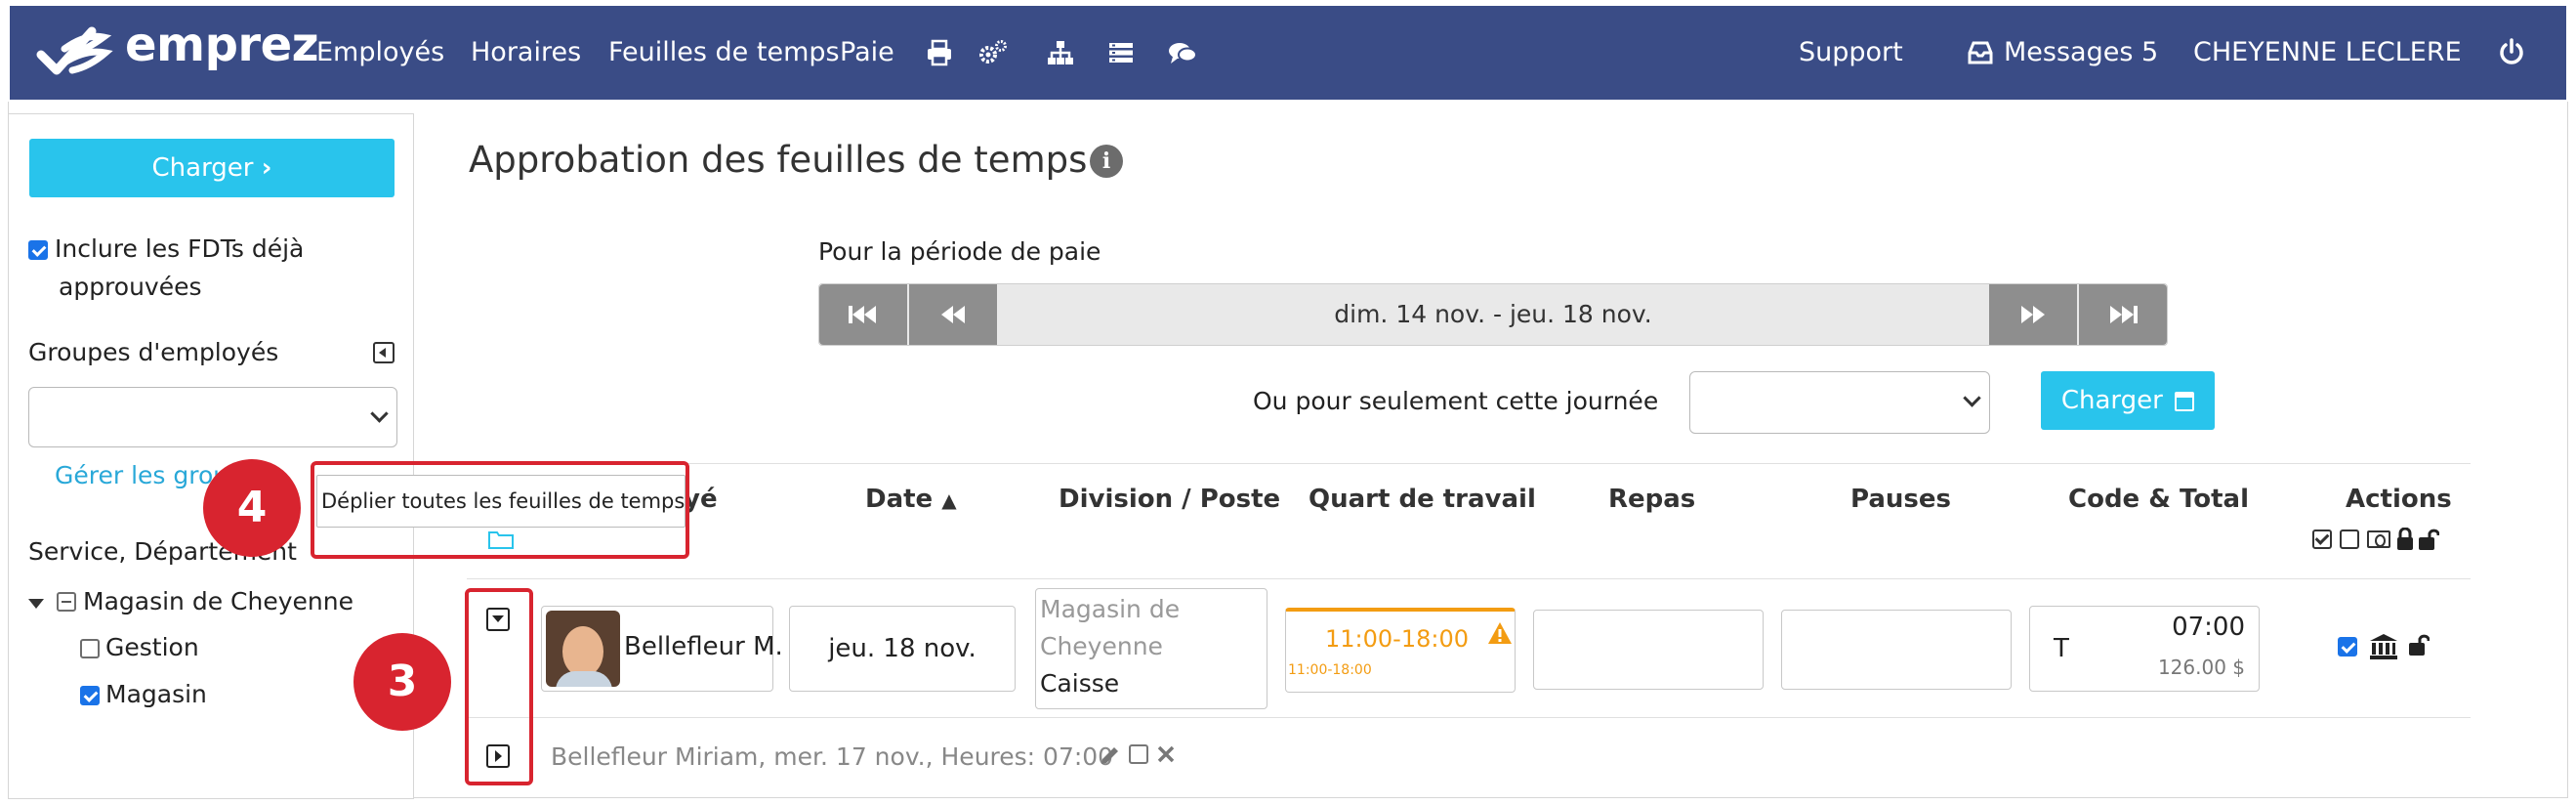 The width and height of the screenshot is (2576, 805). Describe the element at coordinates (2347, 647) in the screenshot. I see `row-approve-checkbox` at that location.